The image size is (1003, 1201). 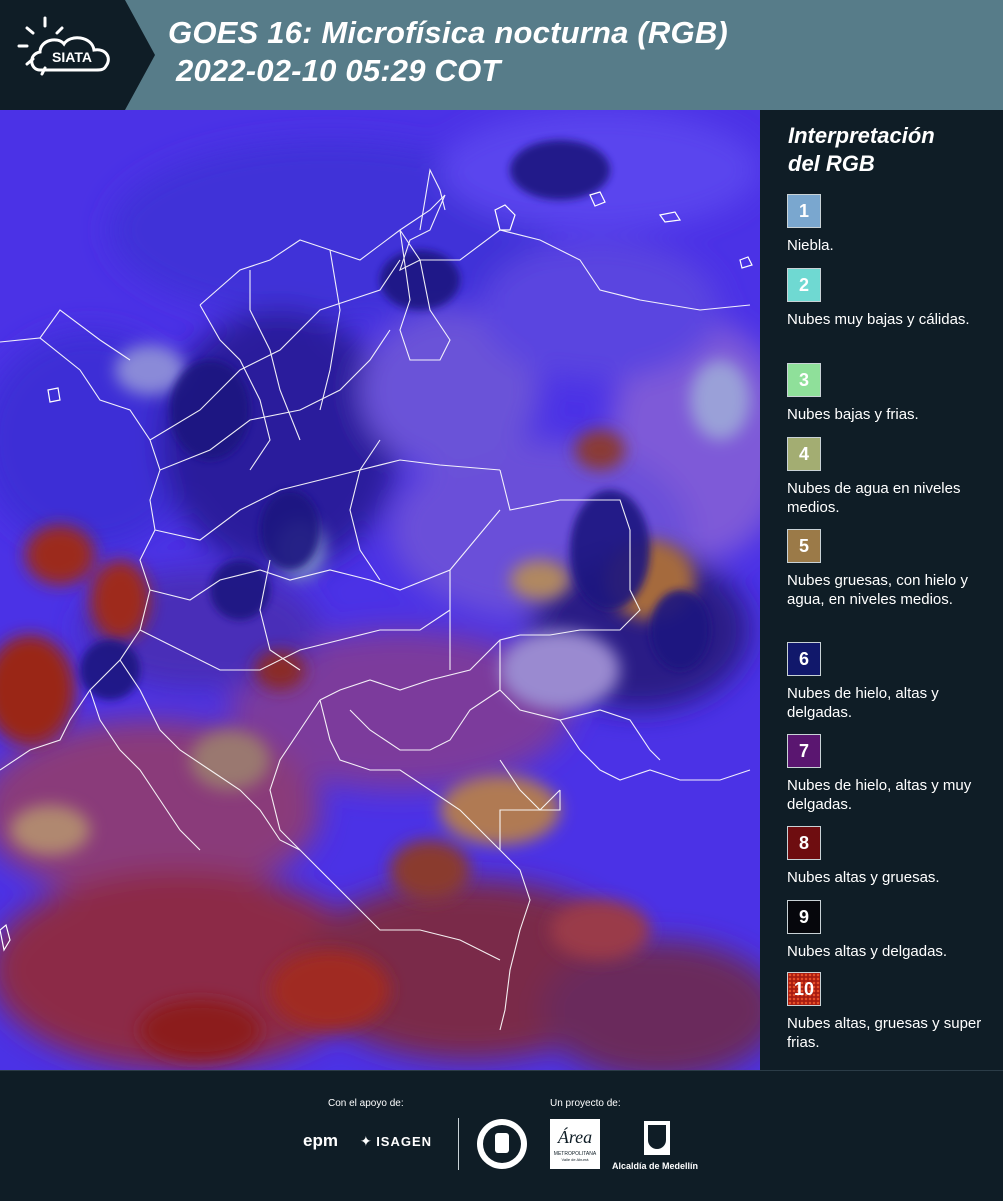 I want to click on area-logo-subtext-2: Valle de Aburrá, so click(x=575, y=1159).